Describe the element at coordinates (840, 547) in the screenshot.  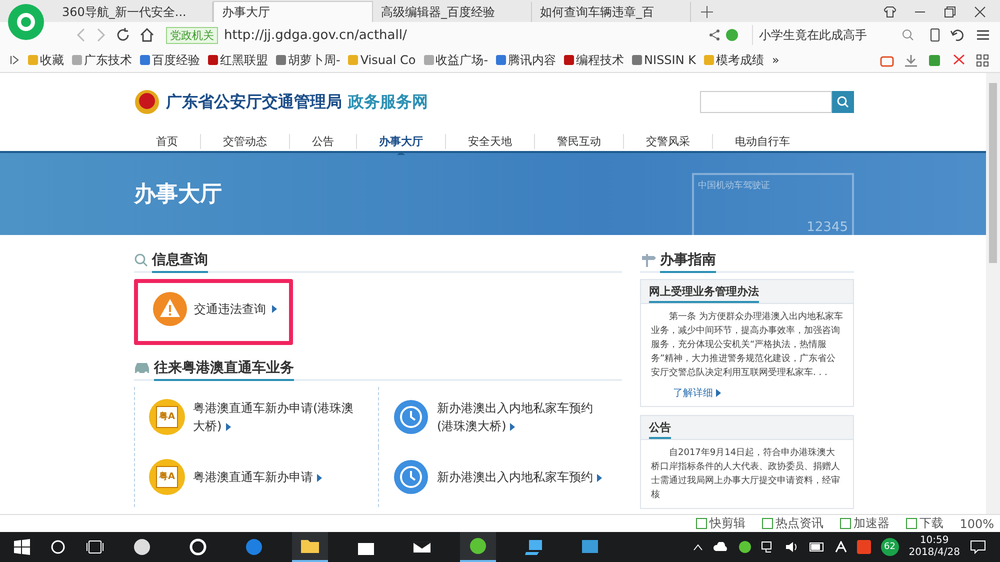
I see `input-method-icon` at that location.